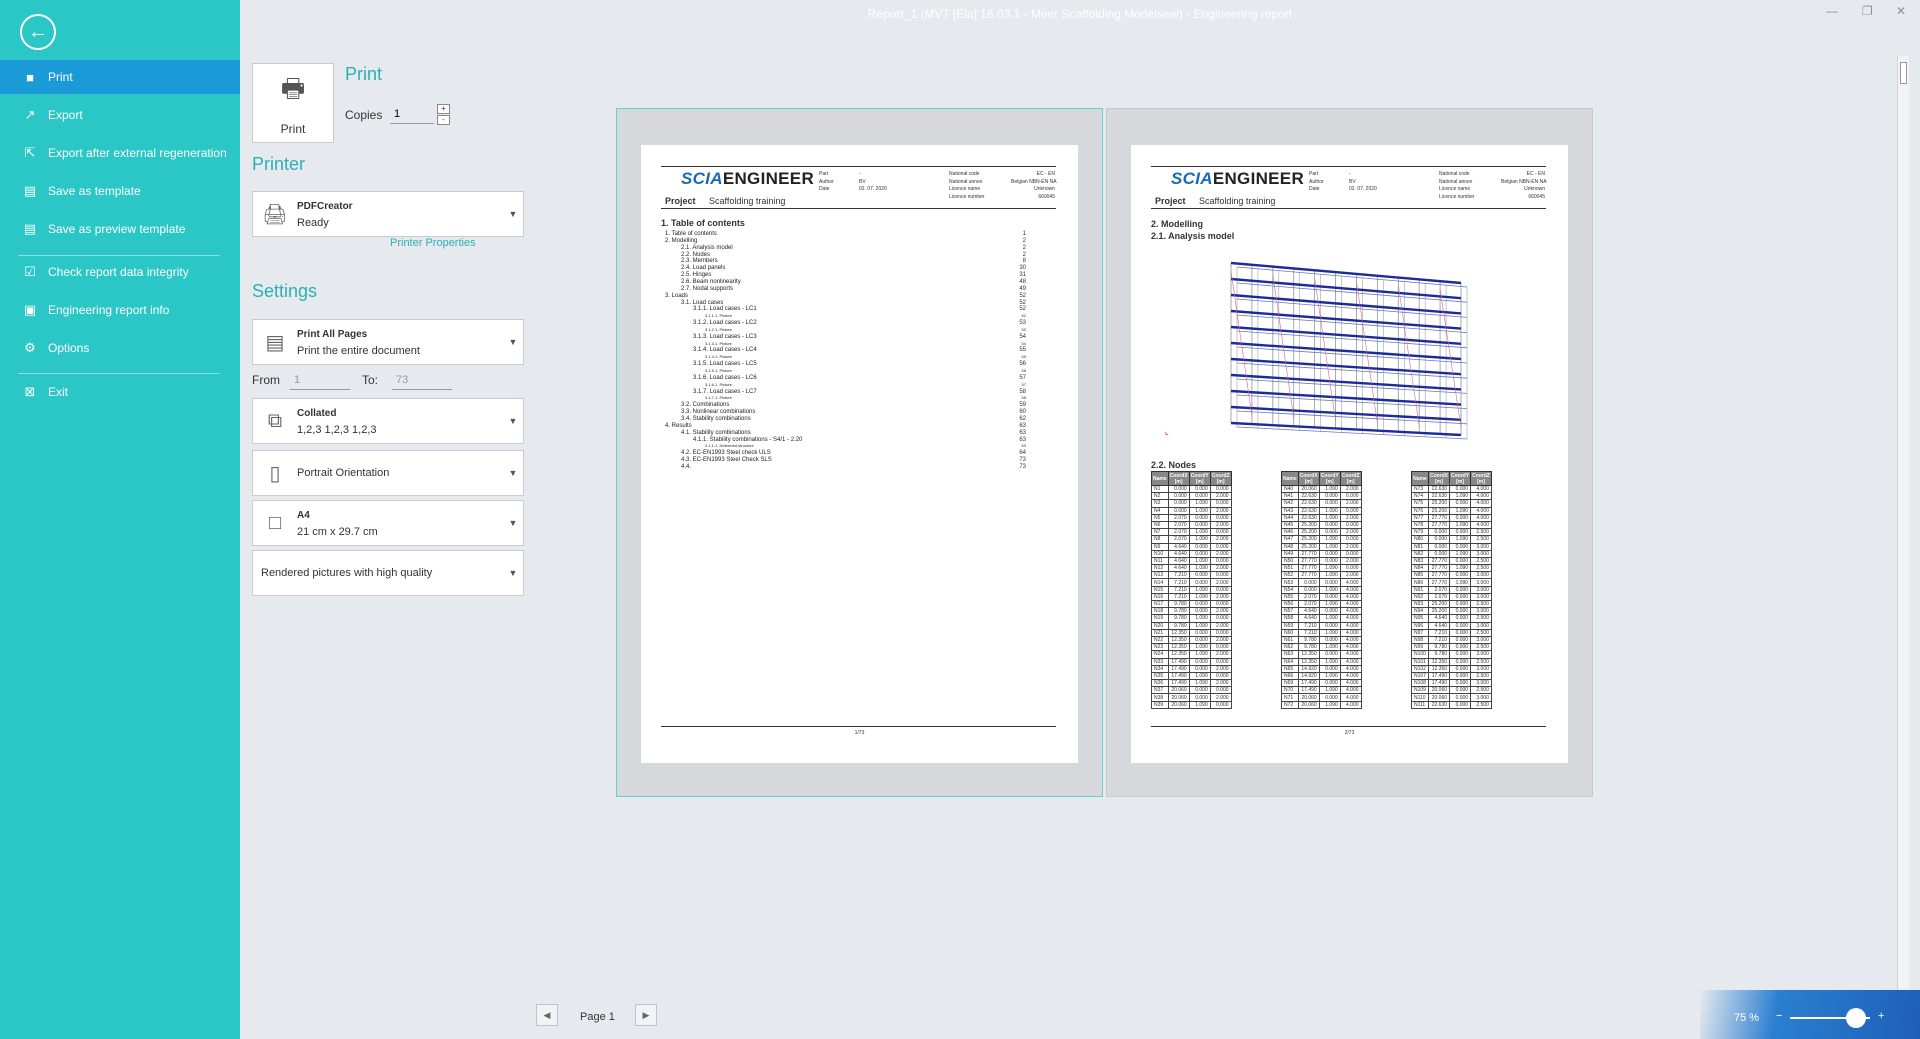 The height and width of the screenshot is (1039, 1920). What do you see at coordinates (547, 1015) in the screenshot?
I see `previous-page-button: ◀` at bounding box center [547, 1015].